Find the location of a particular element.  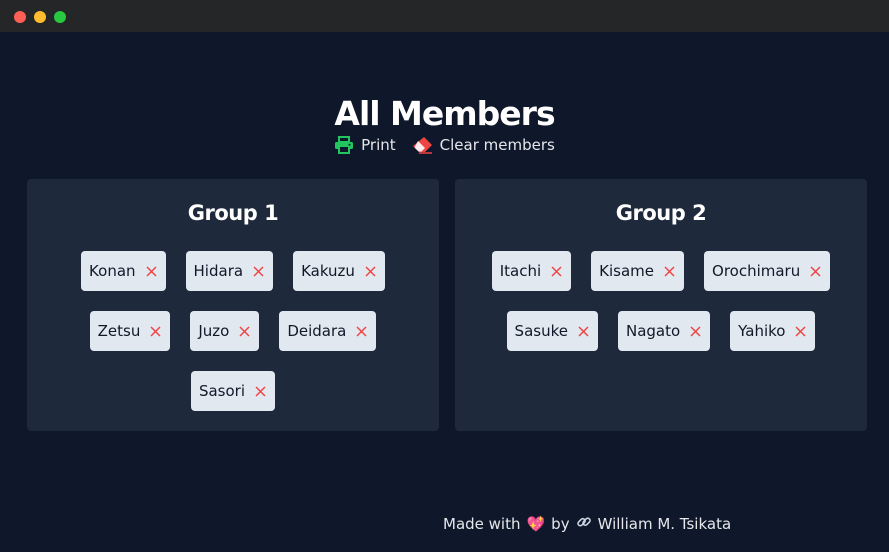

member-chip: Orochimaru is located at coordinates (767, 271).